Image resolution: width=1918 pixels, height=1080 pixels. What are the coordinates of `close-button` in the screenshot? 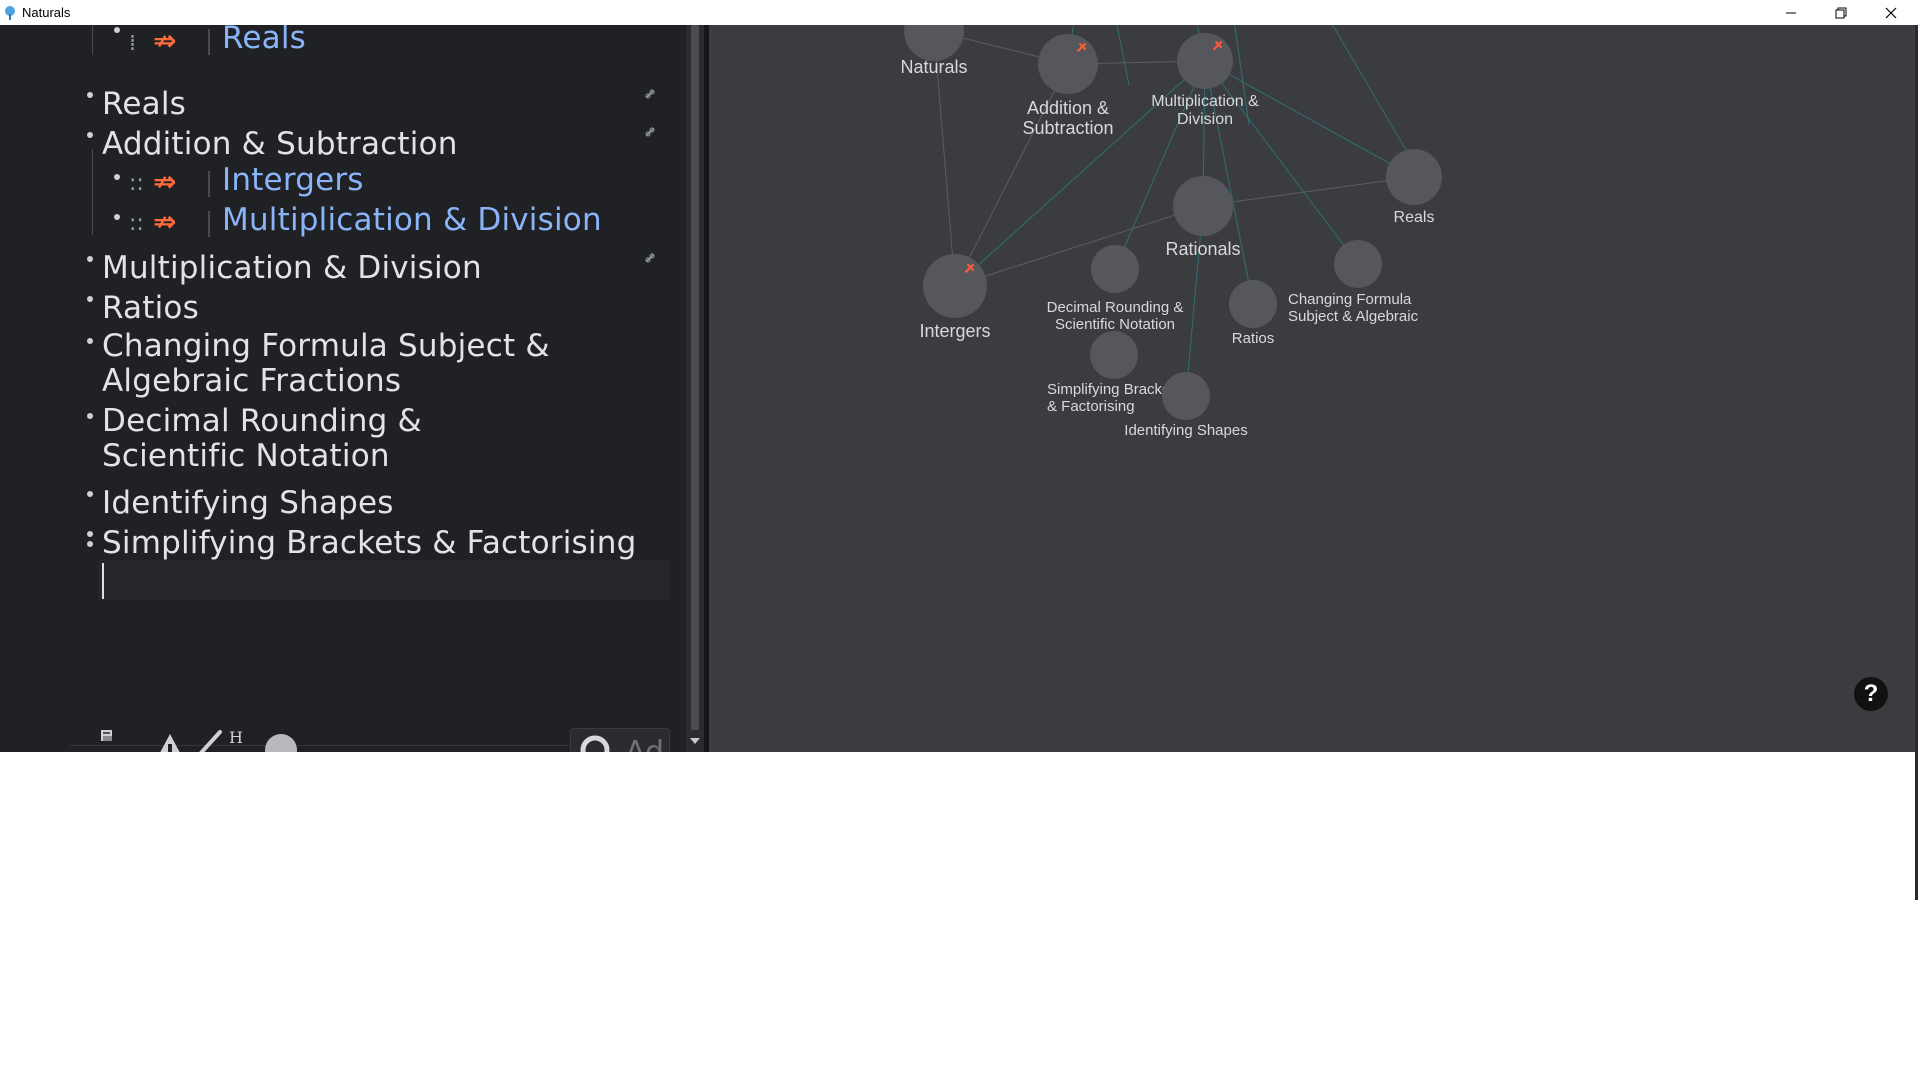 It's located at (1891, 12).